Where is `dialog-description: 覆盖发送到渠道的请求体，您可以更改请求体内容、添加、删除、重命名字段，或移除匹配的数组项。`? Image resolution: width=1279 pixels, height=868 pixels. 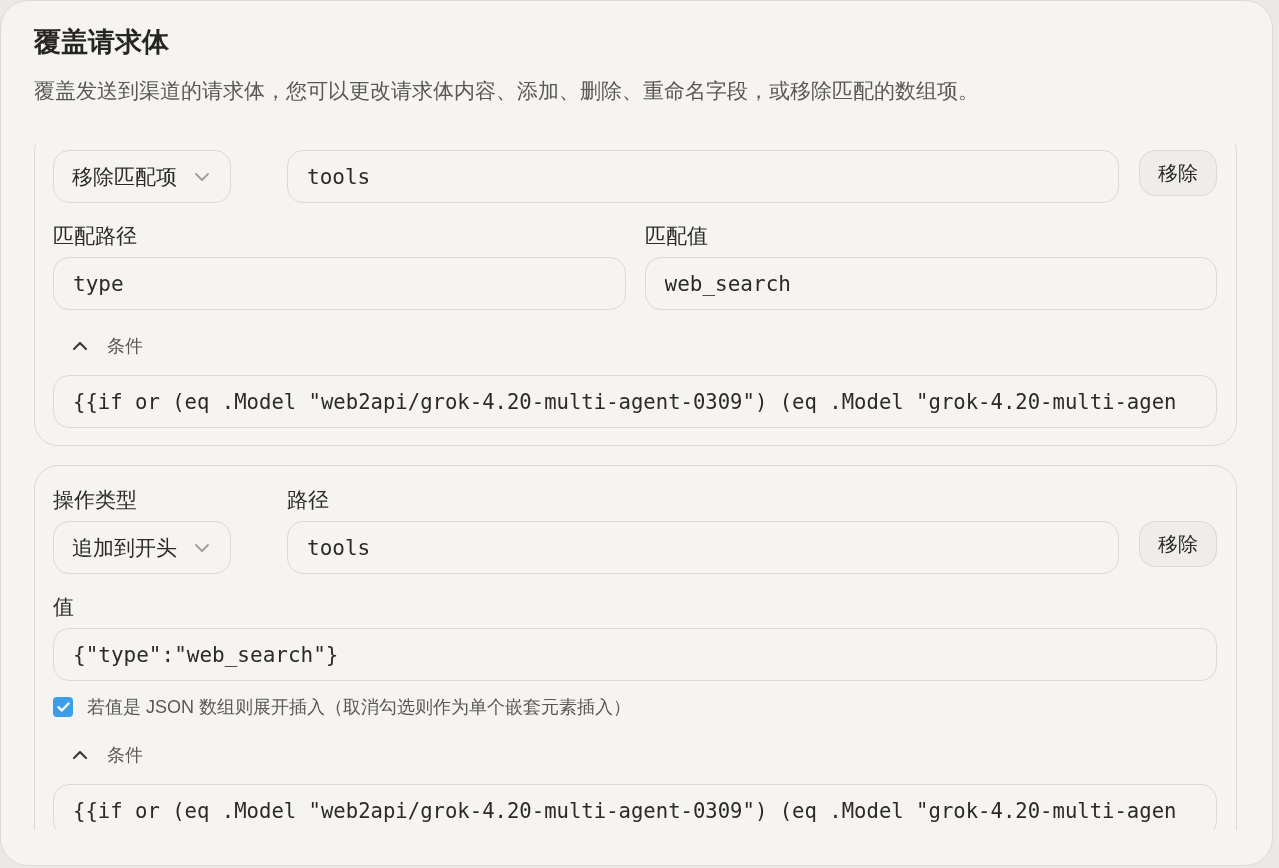 dialog-description: 覆盖发送到渠道的请求体，您可以更改请求体内容、添加、删除、重命名字段，或移除匹配的数组项。 is located at coordinates (506, 91).